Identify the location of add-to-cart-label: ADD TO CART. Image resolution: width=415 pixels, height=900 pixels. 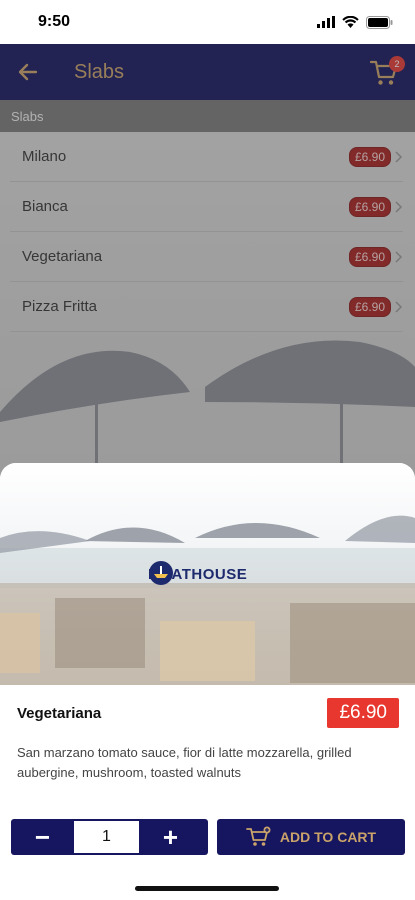
(328, 837).